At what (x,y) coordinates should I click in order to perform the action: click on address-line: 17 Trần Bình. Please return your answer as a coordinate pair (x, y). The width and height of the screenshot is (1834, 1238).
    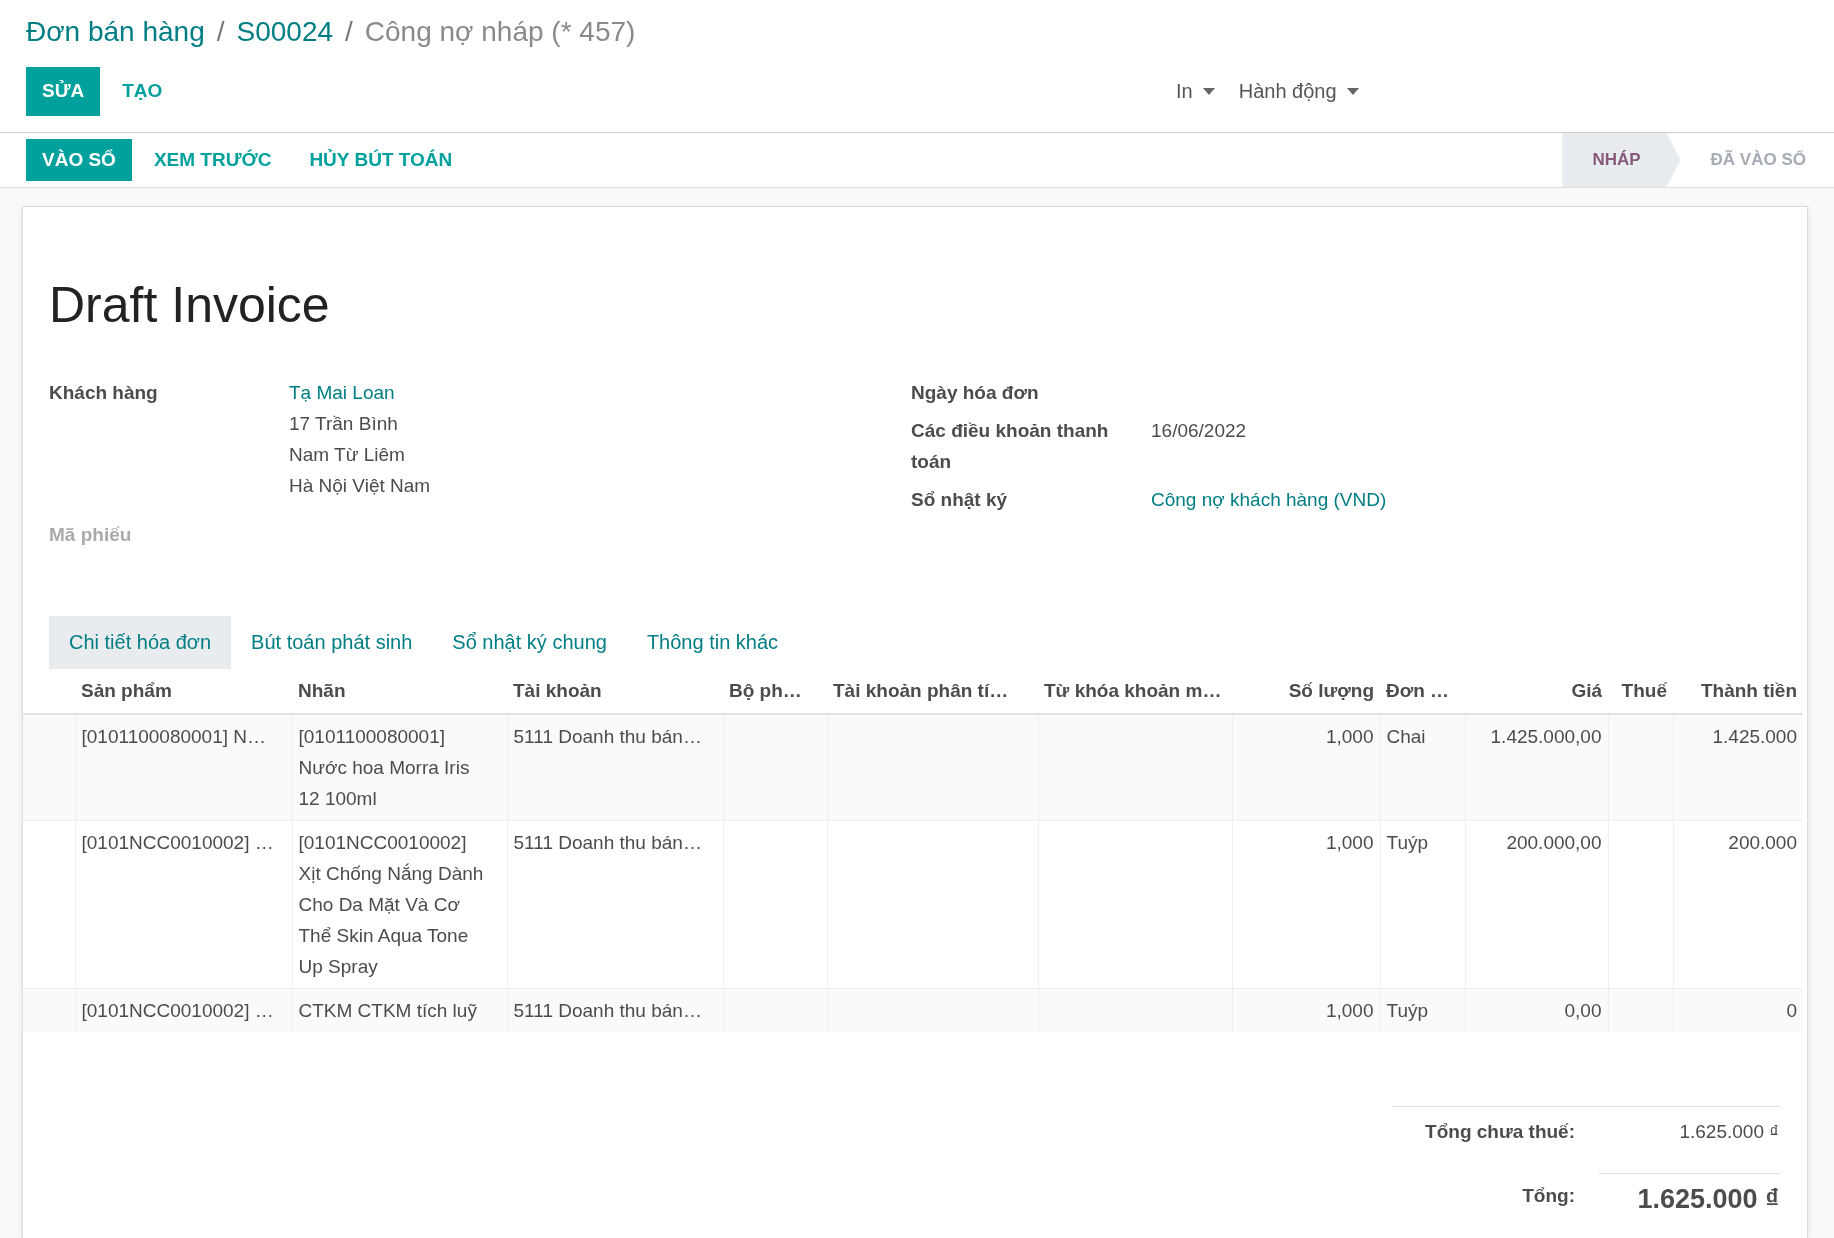
    Looking at the image, I should click on (344, 424).